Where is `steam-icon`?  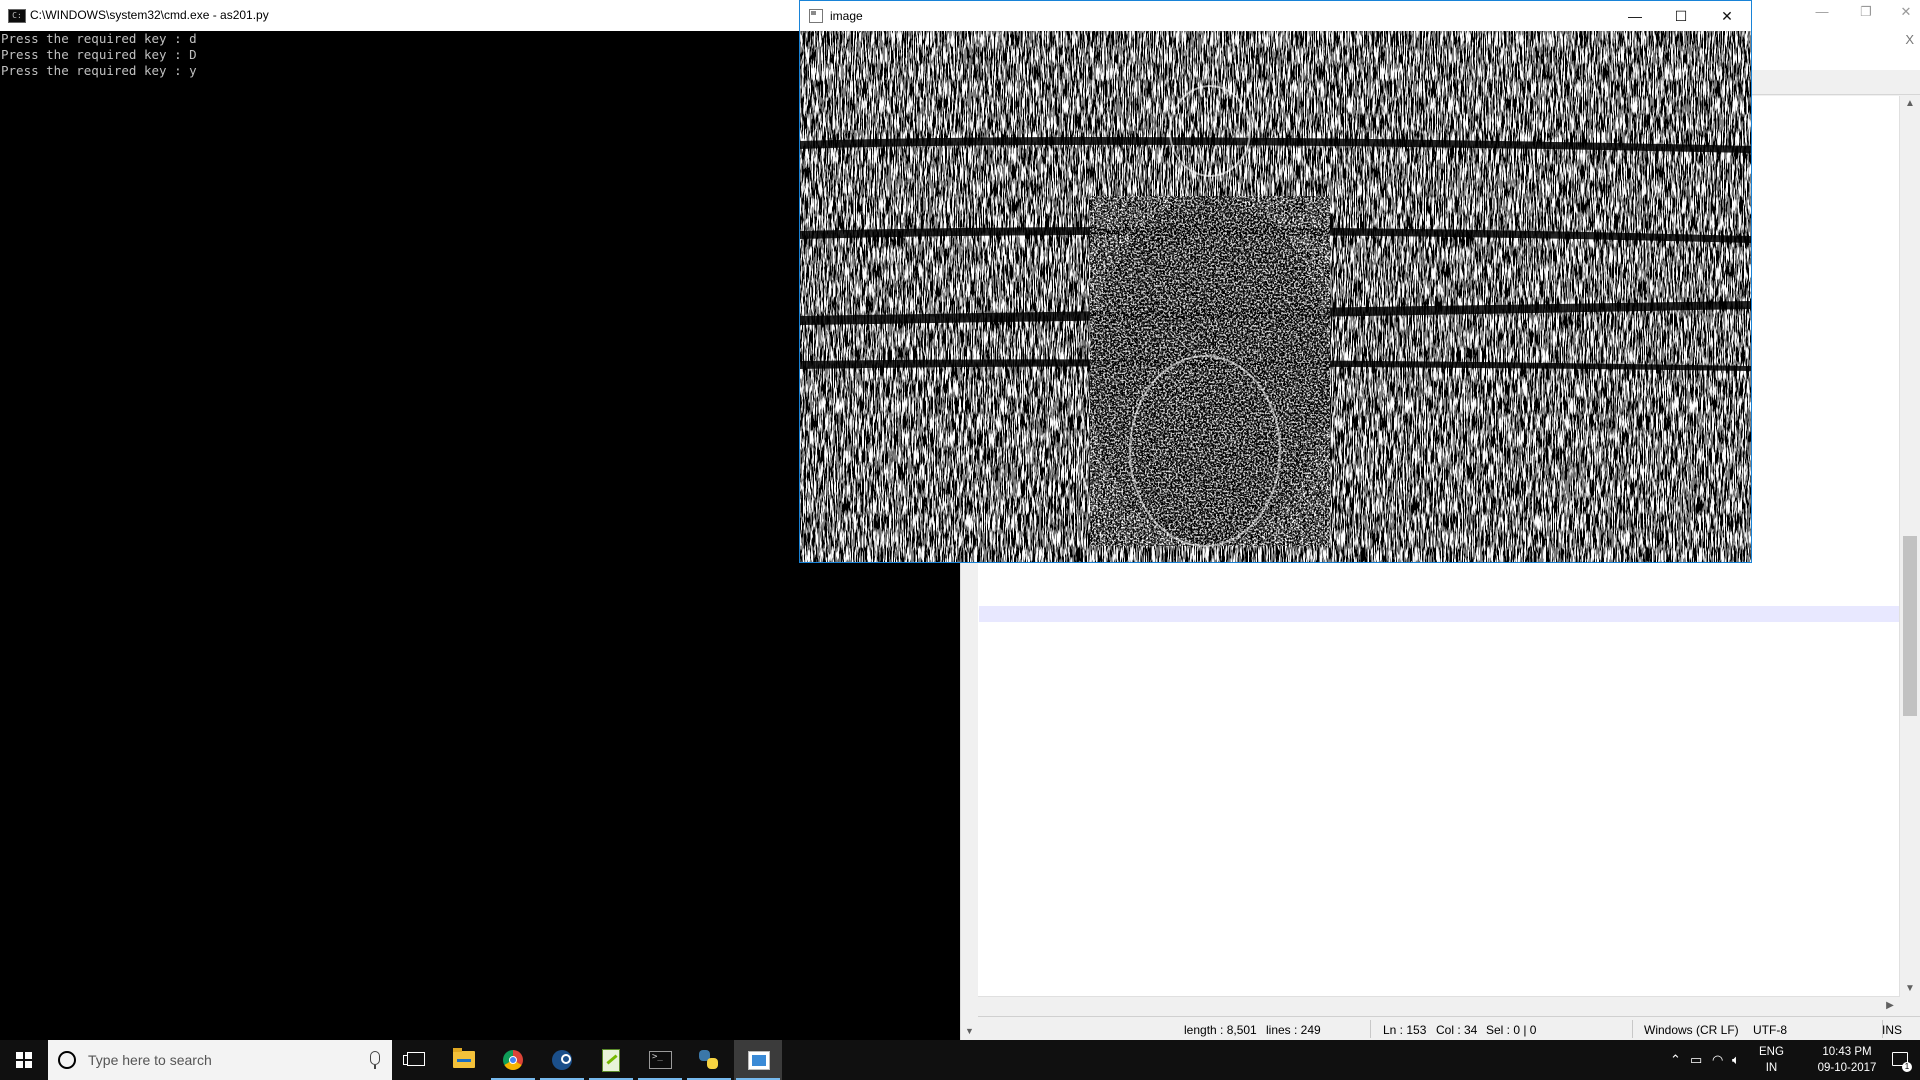 steam-icon is located at coordinates (562, 1060).